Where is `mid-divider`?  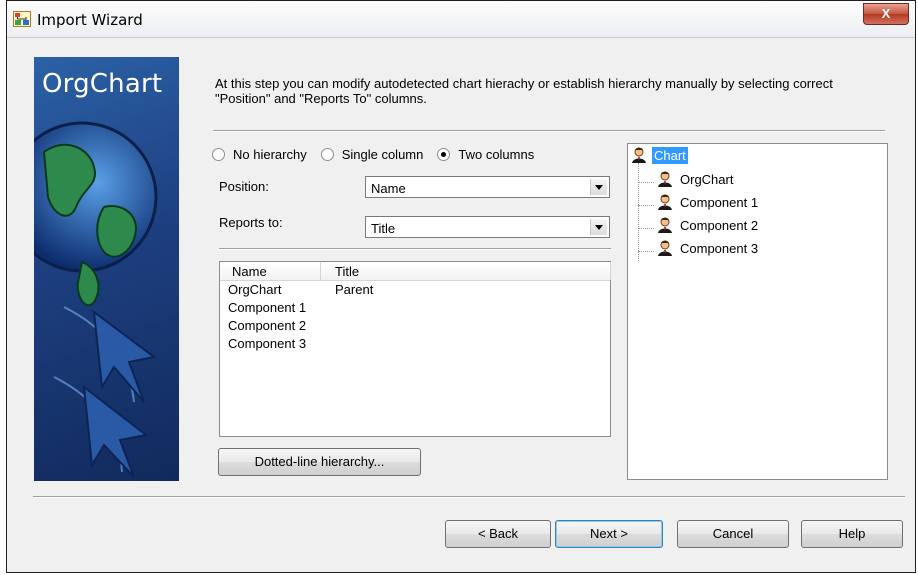
mid-divider is located at coordinates (415, 249).